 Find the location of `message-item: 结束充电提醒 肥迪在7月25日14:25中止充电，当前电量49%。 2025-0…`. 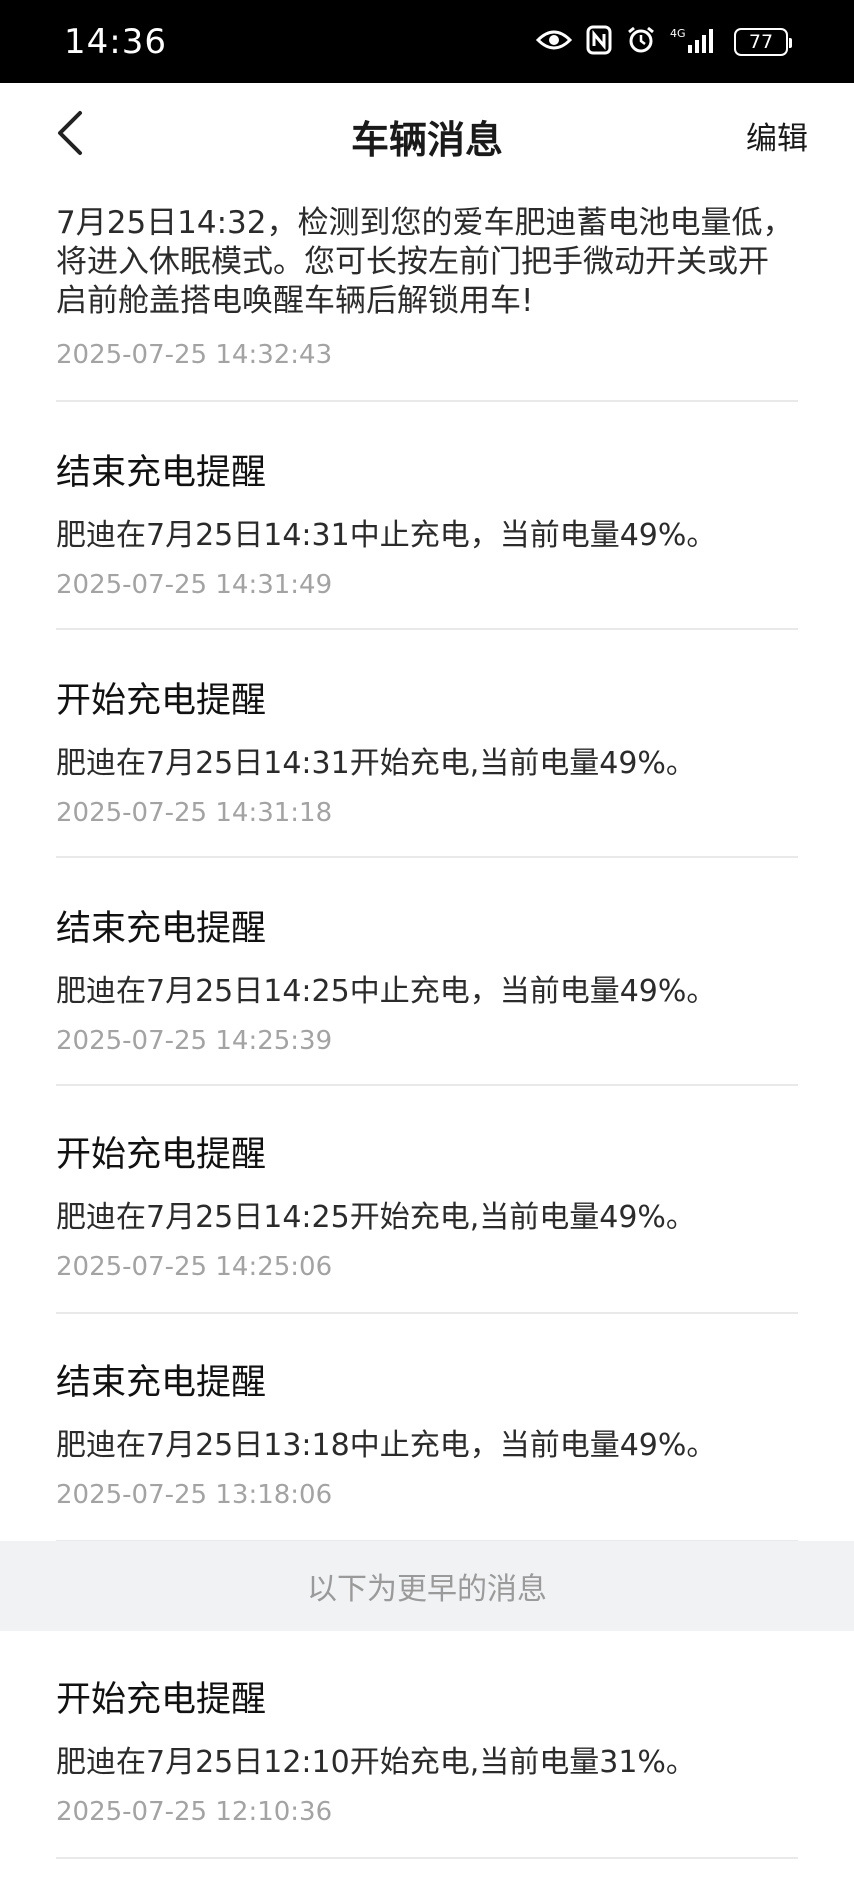

message-item: 结束充电提醒 肥迪在7月25日14:25中止充电，当前电量49%。 2025-0… is located at coordinates (427, 972).